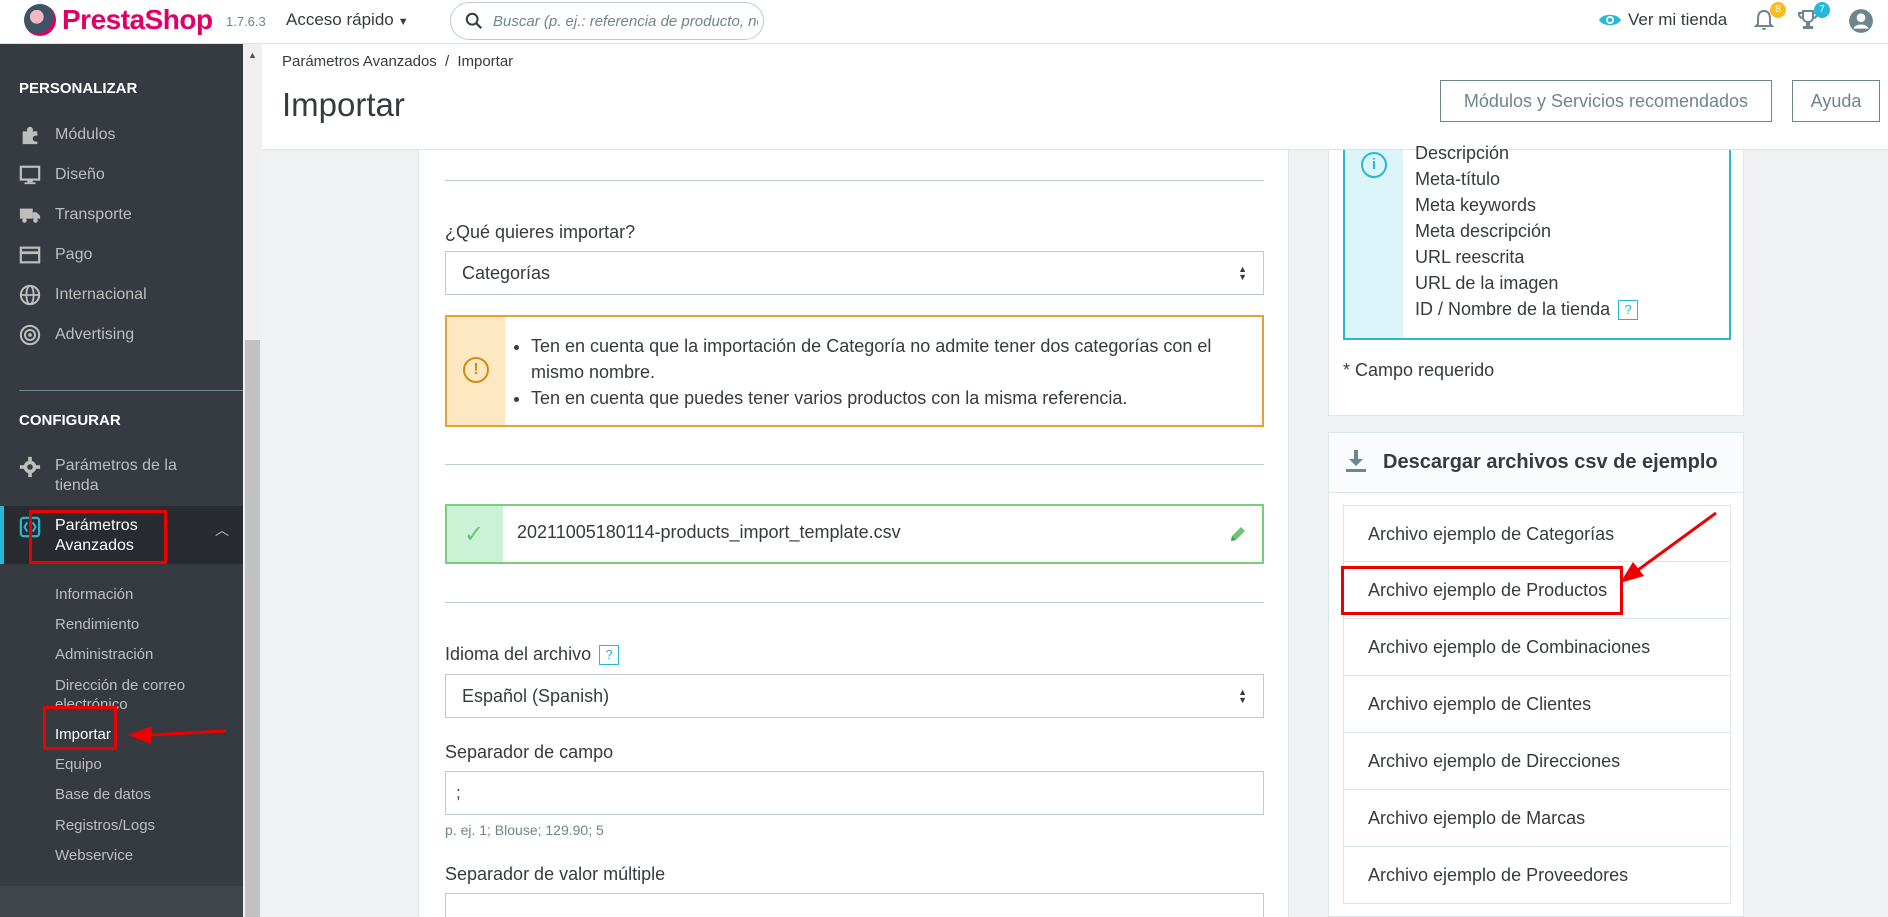  I want to click on download-icon, so click(1356, 461).